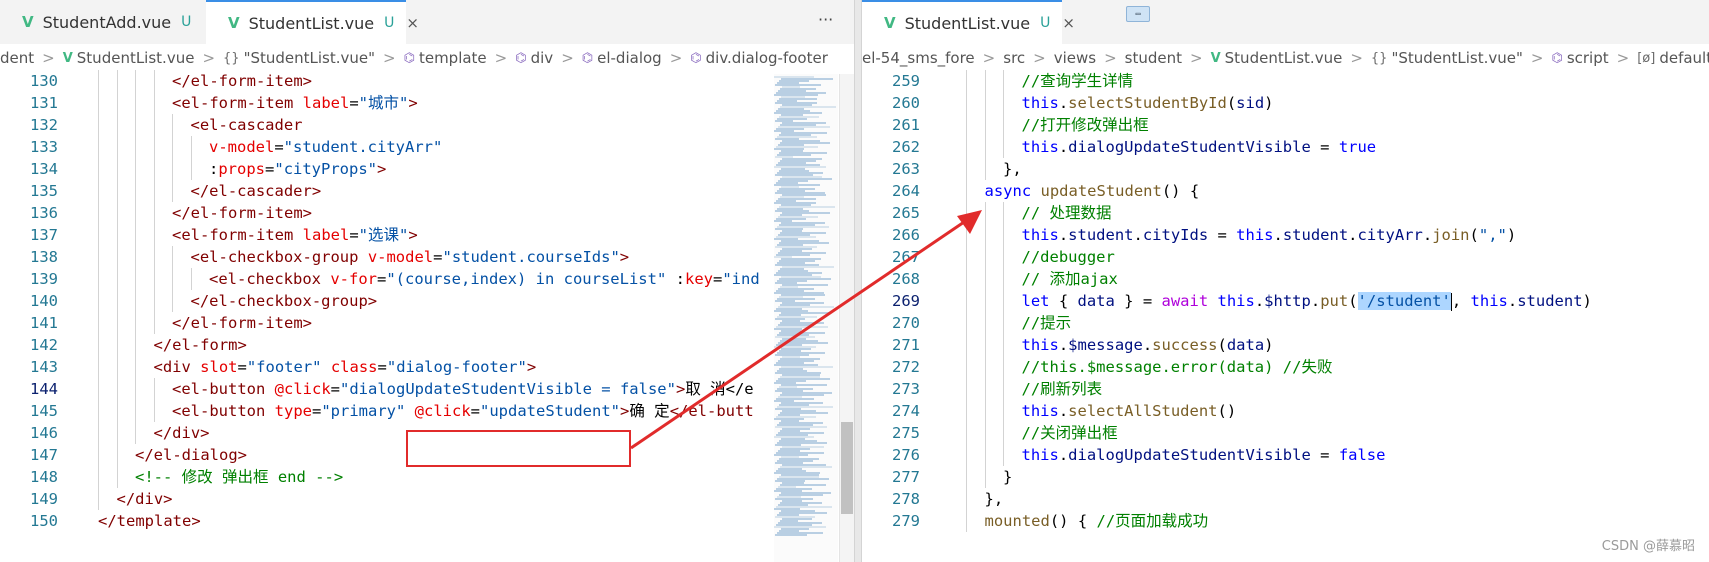 The width and height of the screenshot is (1709, 562). I want to click on code-line: 263},, so click(1285, 169).